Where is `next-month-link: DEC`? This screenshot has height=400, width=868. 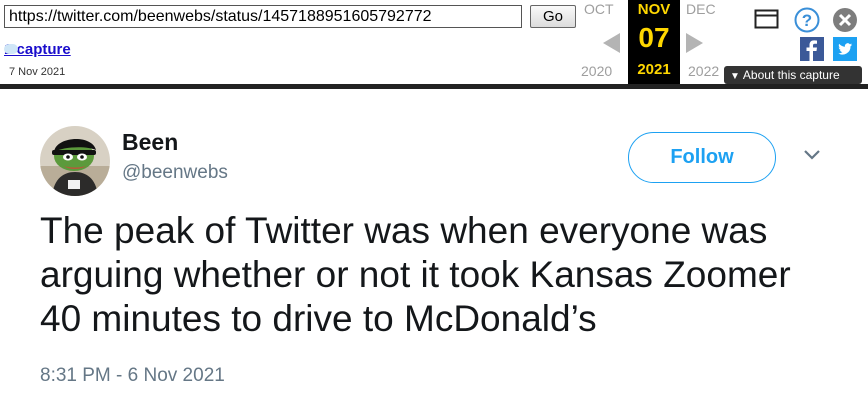 next-month-link: DEC is located at coordinates (701, 9).